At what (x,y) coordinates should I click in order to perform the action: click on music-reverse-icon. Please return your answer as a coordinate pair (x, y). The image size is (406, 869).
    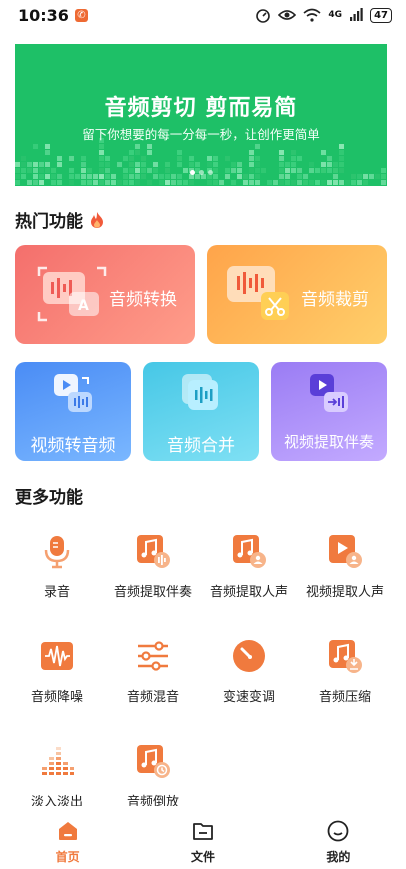
    Looking at the image, I should click on (153, 761).